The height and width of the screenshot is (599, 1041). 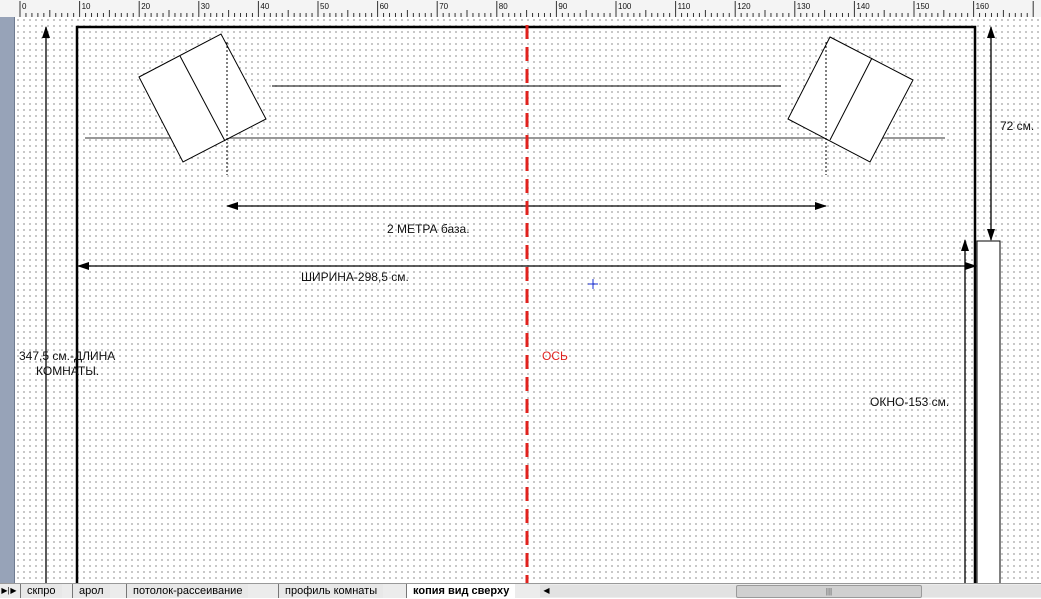 I want to click on ruler-tick-label: 30, so click(x=205, y=6).